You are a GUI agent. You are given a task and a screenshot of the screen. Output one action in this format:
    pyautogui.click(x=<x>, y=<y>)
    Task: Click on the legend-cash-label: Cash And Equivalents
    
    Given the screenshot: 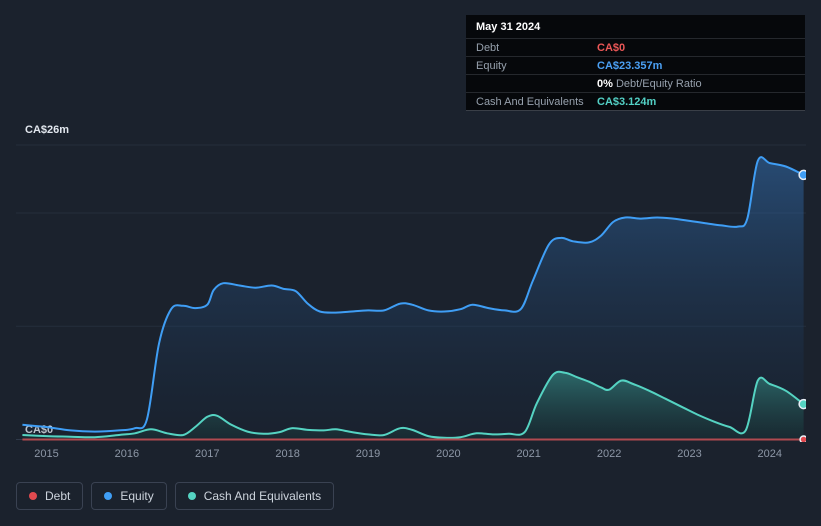 What is the action you would take?
    pyautogui.click(x=262, y=496)
    